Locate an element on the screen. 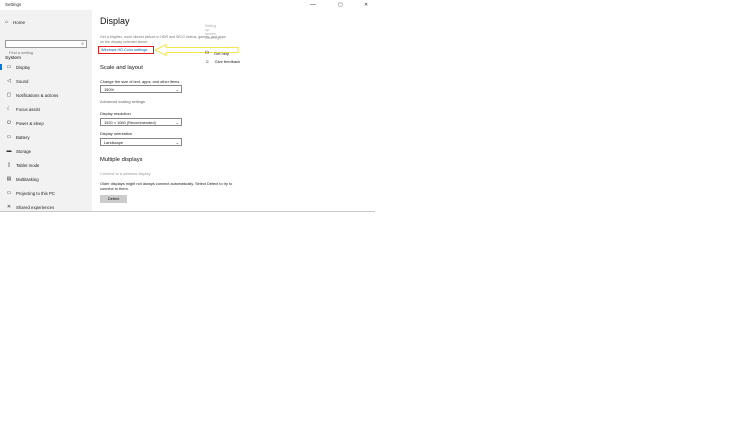  section-label: System is located at coordinates (13, 58).